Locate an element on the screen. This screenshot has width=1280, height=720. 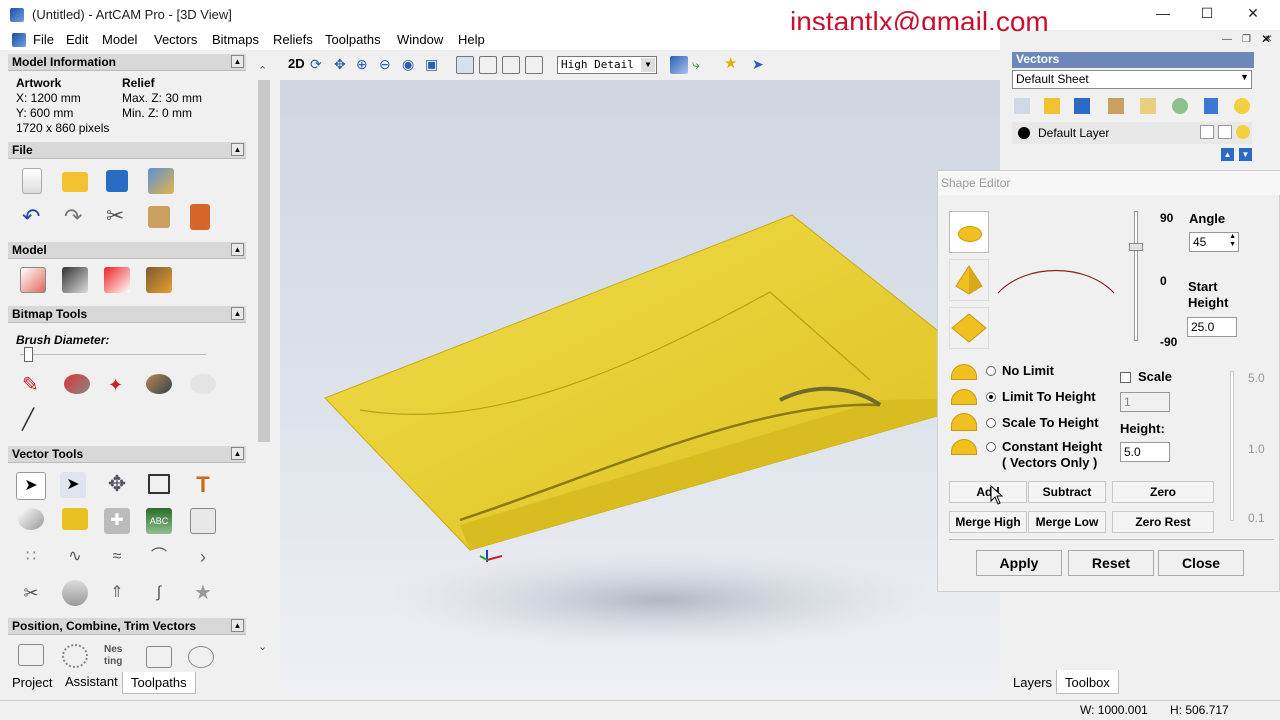
save-icon is located at coordinates (117, 181).